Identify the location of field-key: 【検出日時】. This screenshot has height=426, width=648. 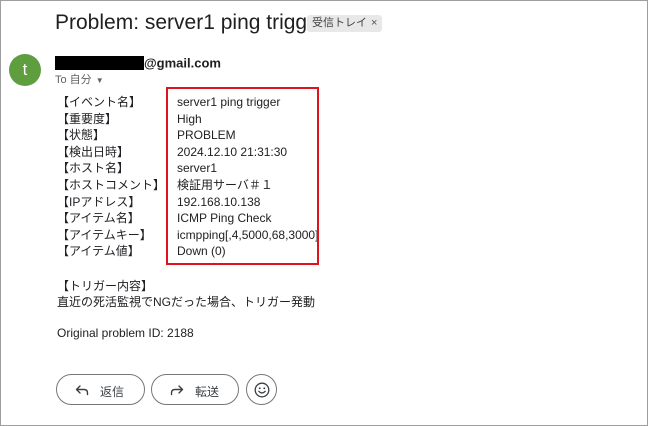
(93, 151).